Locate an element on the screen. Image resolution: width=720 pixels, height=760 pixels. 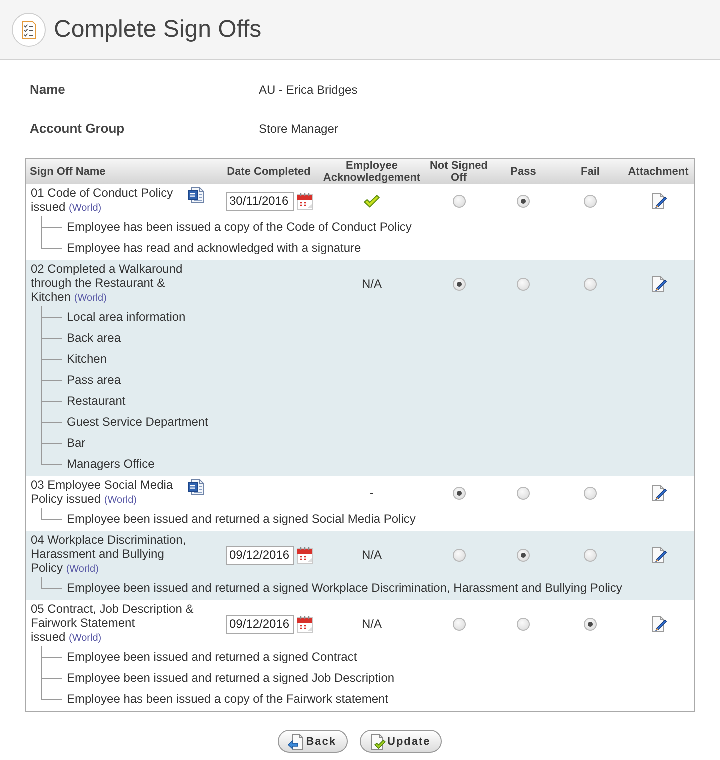
checklist-item: Employee has been issued a copy of the Code of Conduct Policy is located at coordinates (239, 227).